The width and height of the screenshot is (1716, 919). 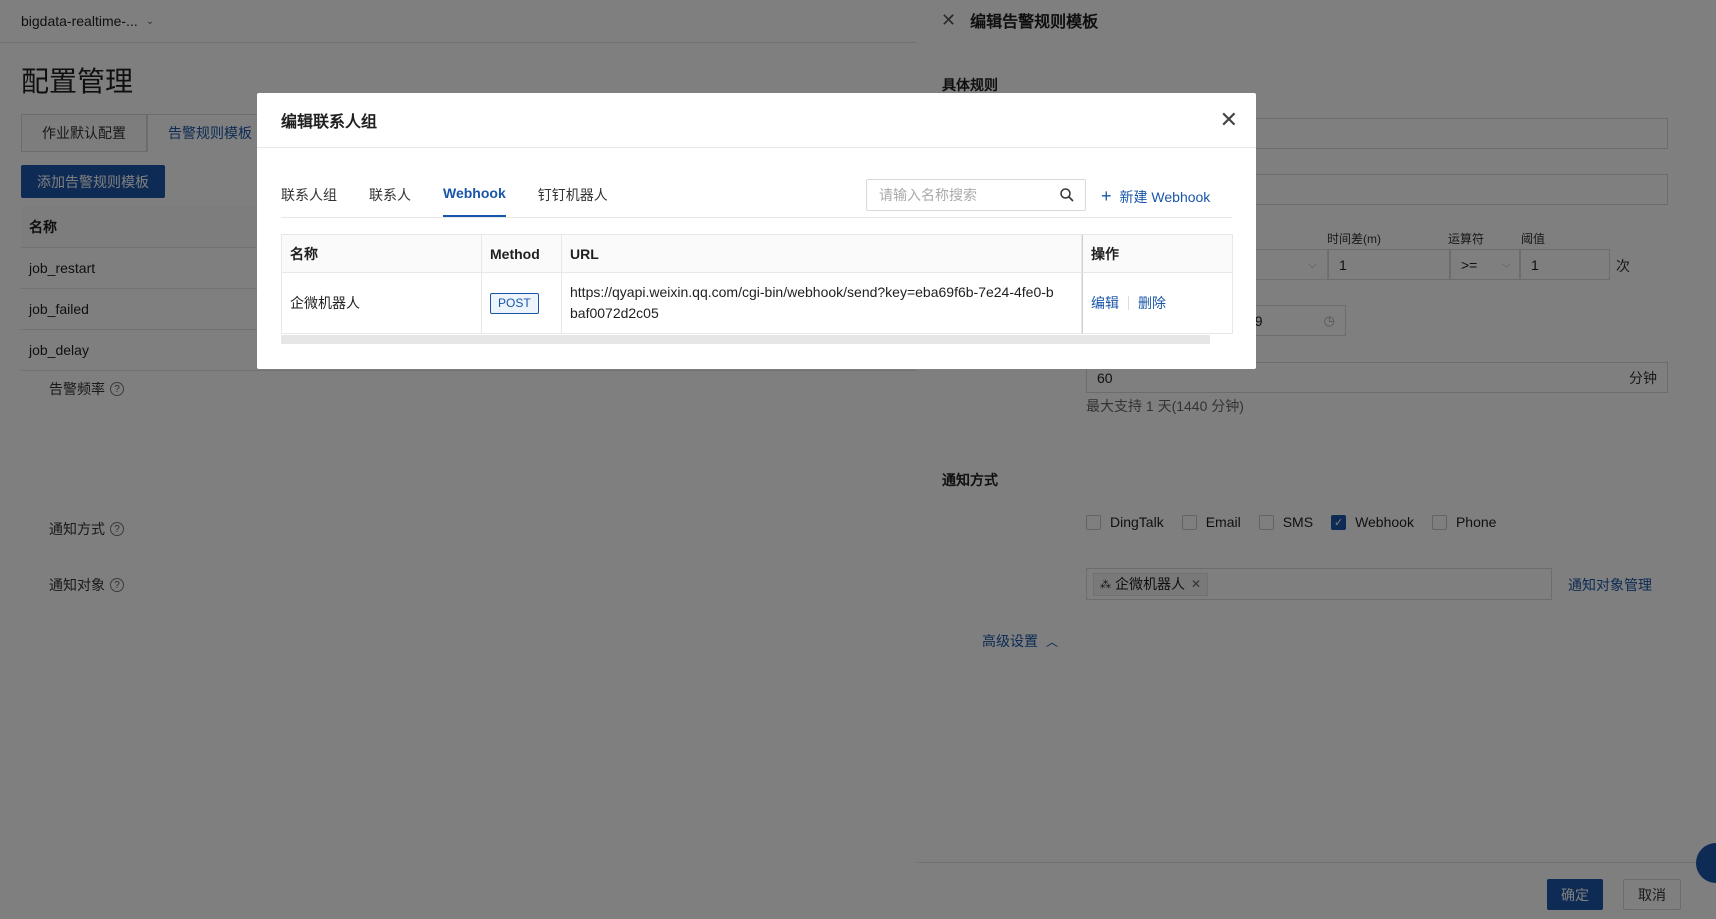 I want to click on method-badge: POST, so click(x=514, y=303).